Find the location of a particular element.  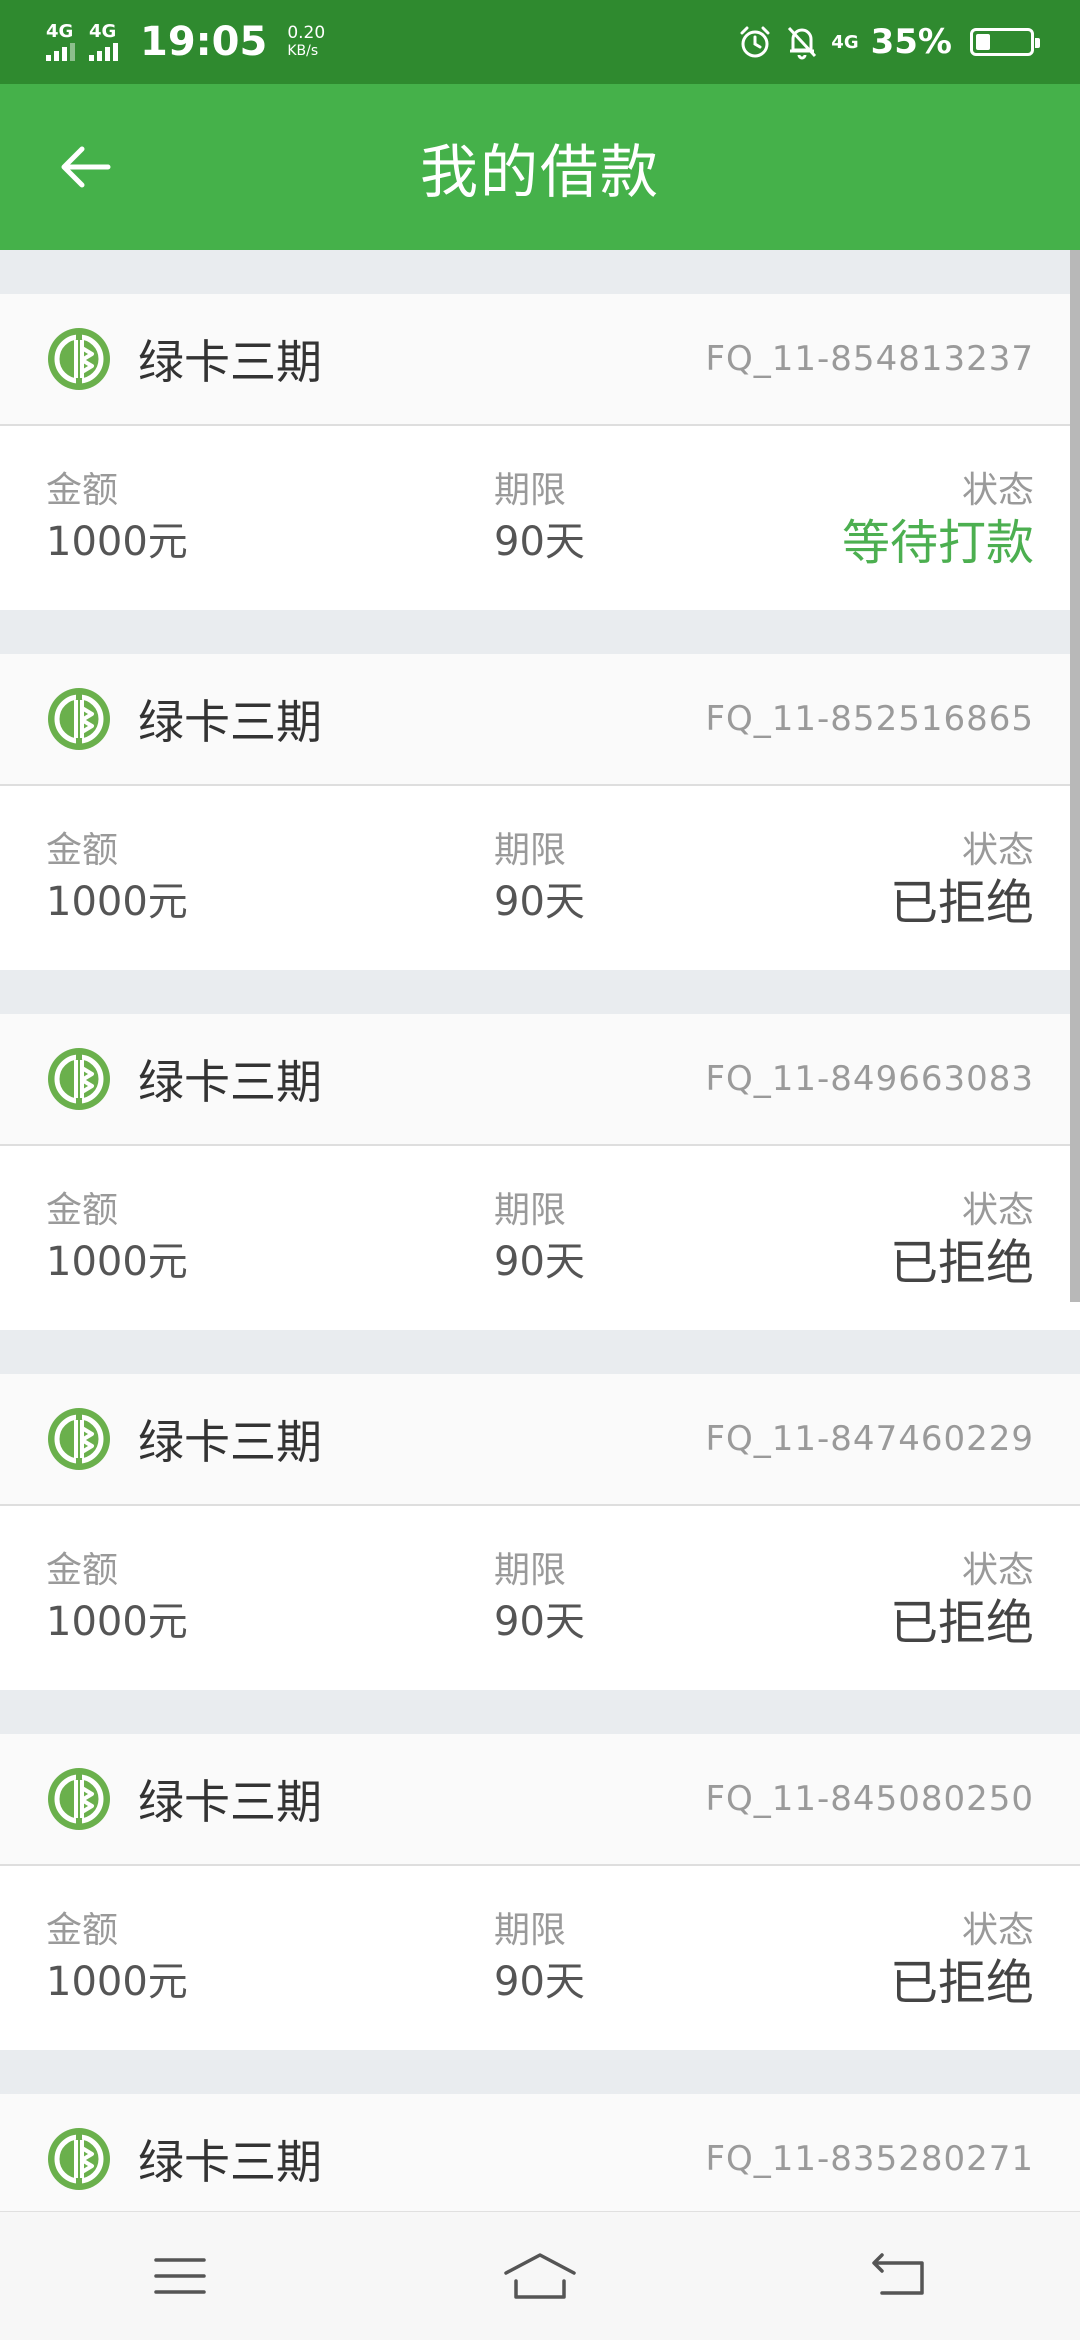

scrollbar is located at coordinates (1075, 776).